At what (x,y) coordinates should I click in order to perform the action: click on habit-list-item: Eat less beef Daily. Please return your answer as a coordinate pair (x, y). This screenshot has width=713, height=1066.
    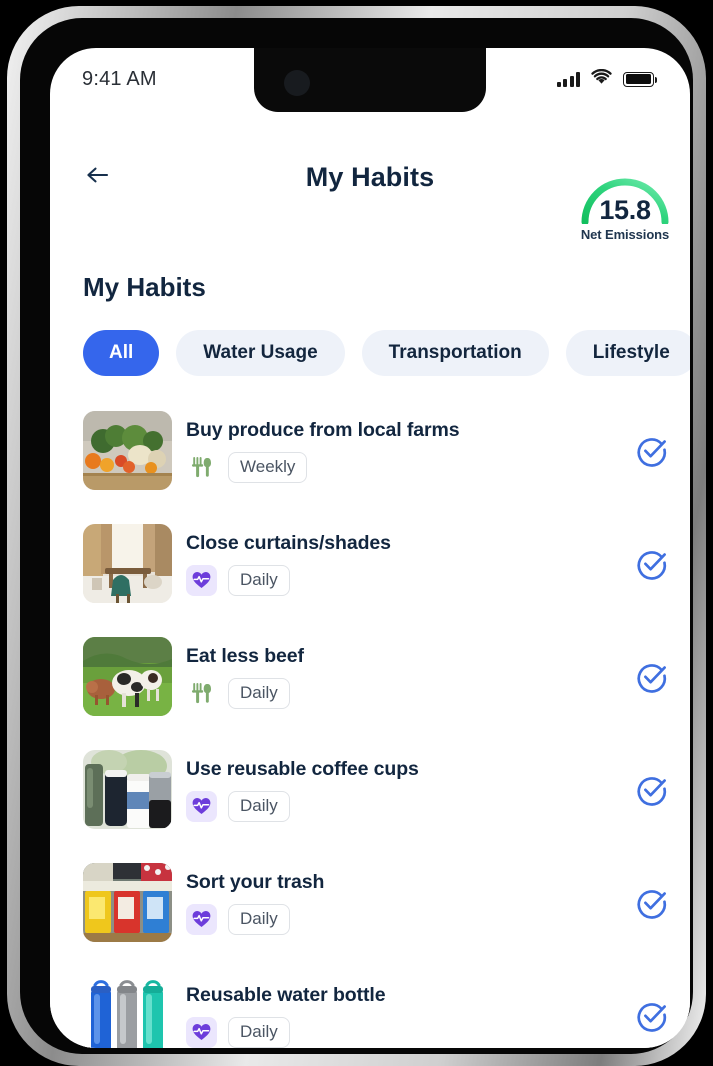
    Looking at the image, I should click on (386, 676).